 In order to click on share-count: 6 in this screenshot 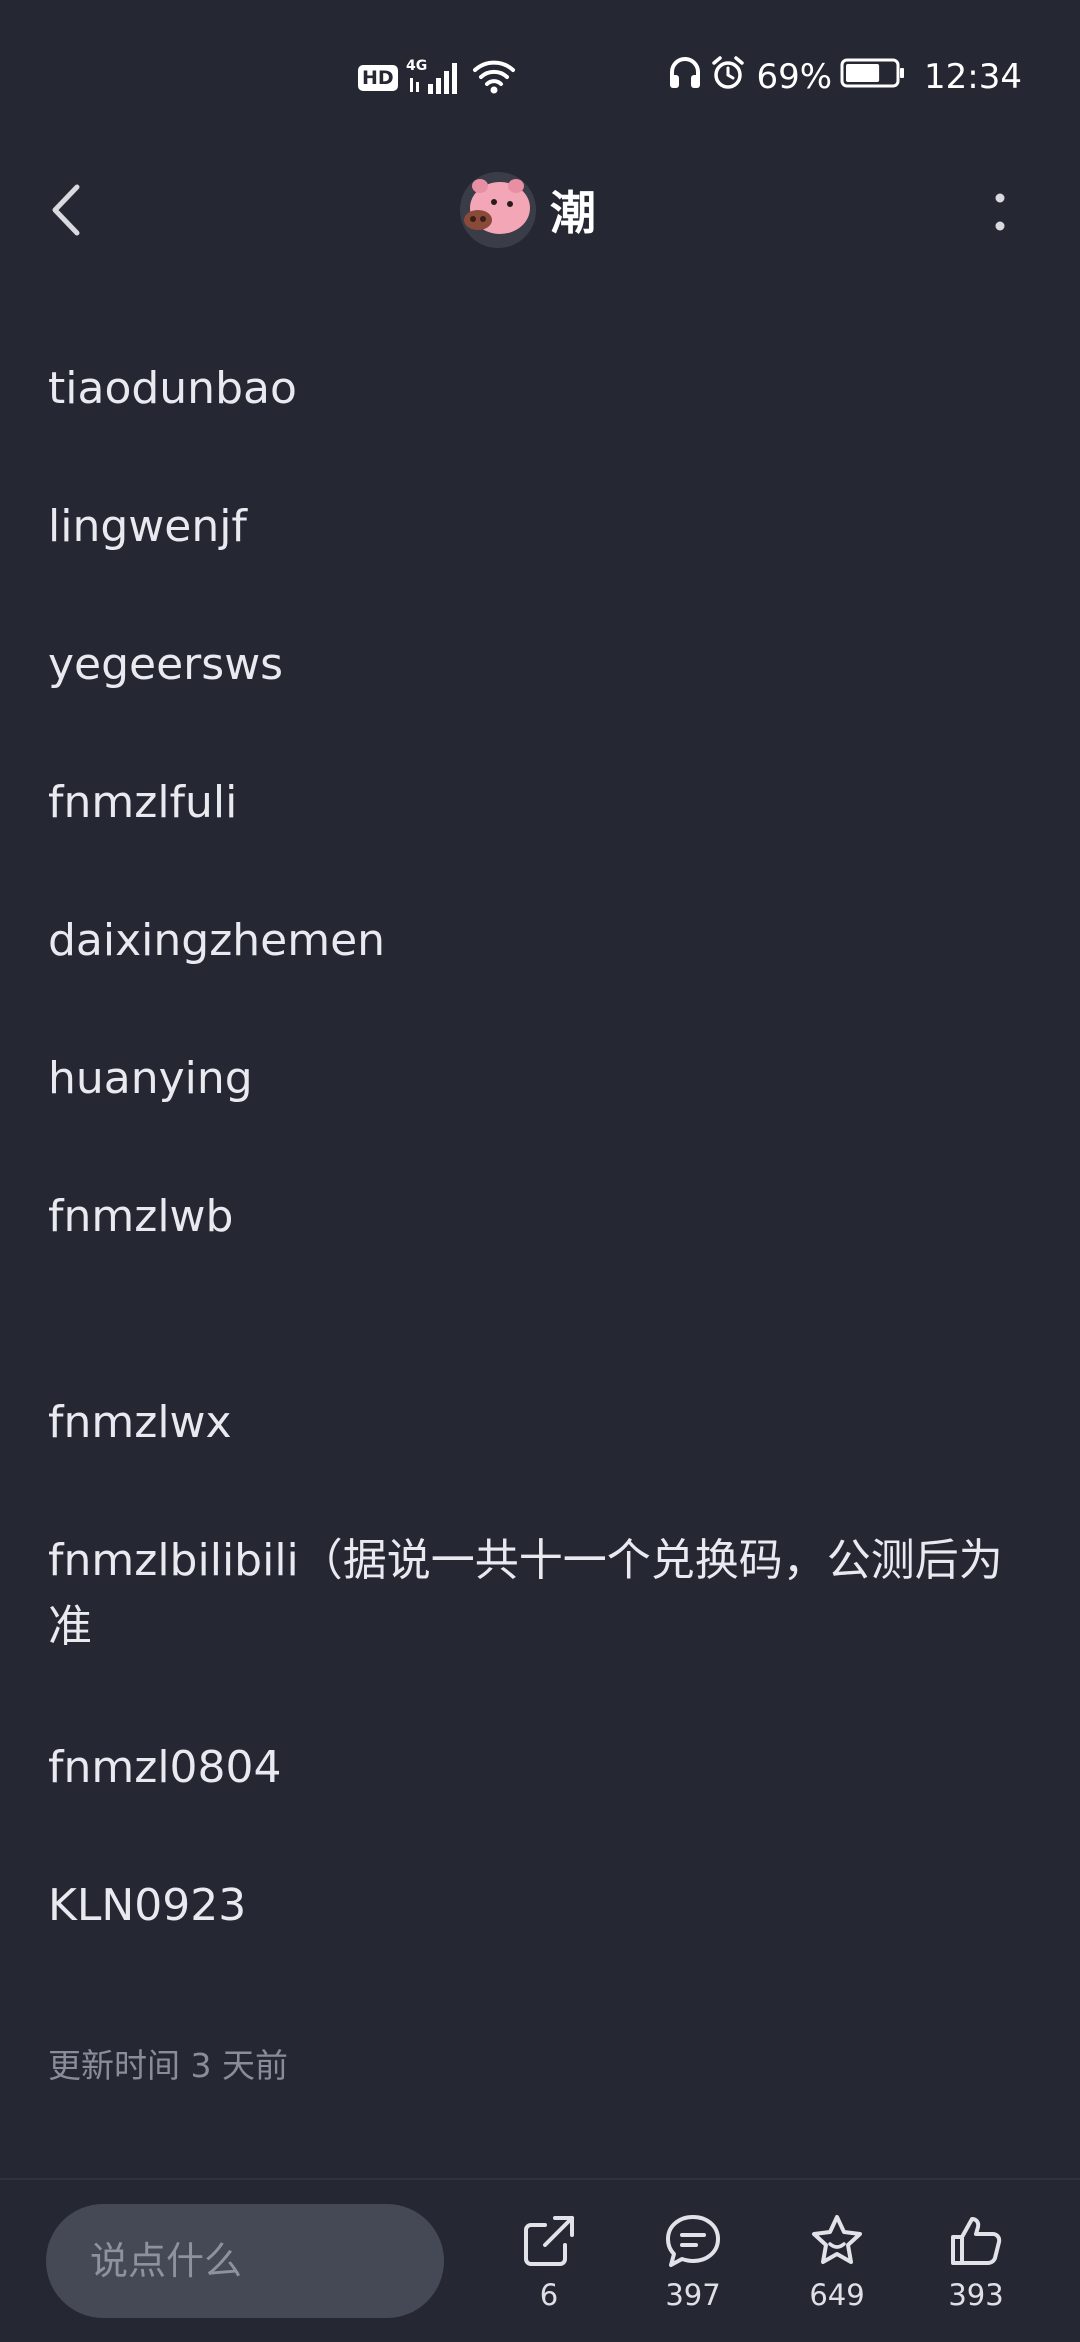, I will do `click(549, 2295)`.